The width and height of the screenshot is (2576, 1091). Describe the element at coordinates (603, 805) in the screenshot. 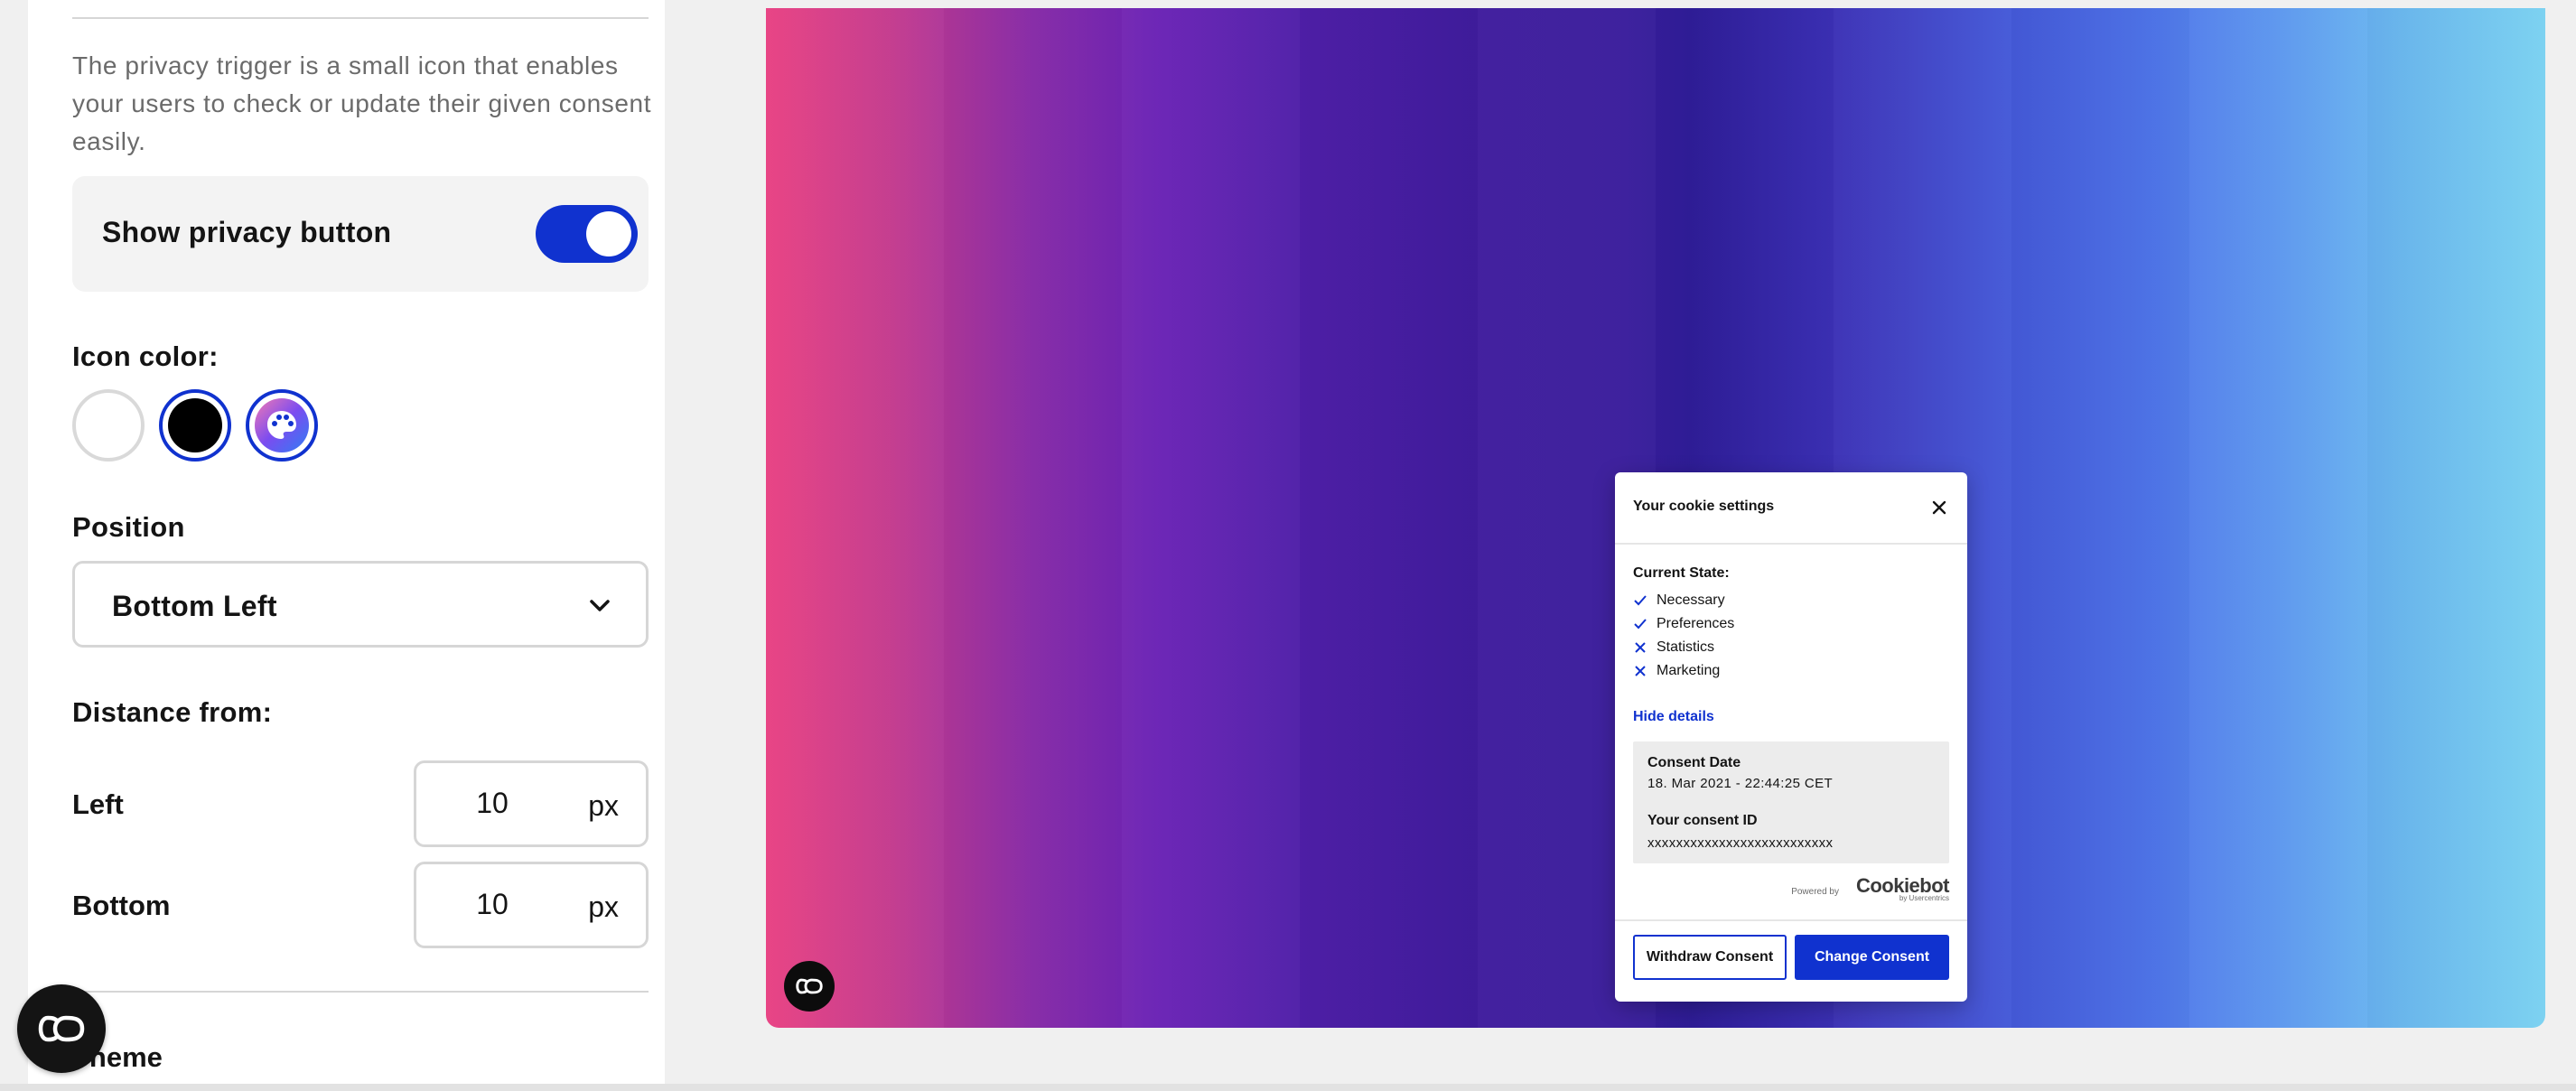

I see `distance-left-unit: px` at that location.